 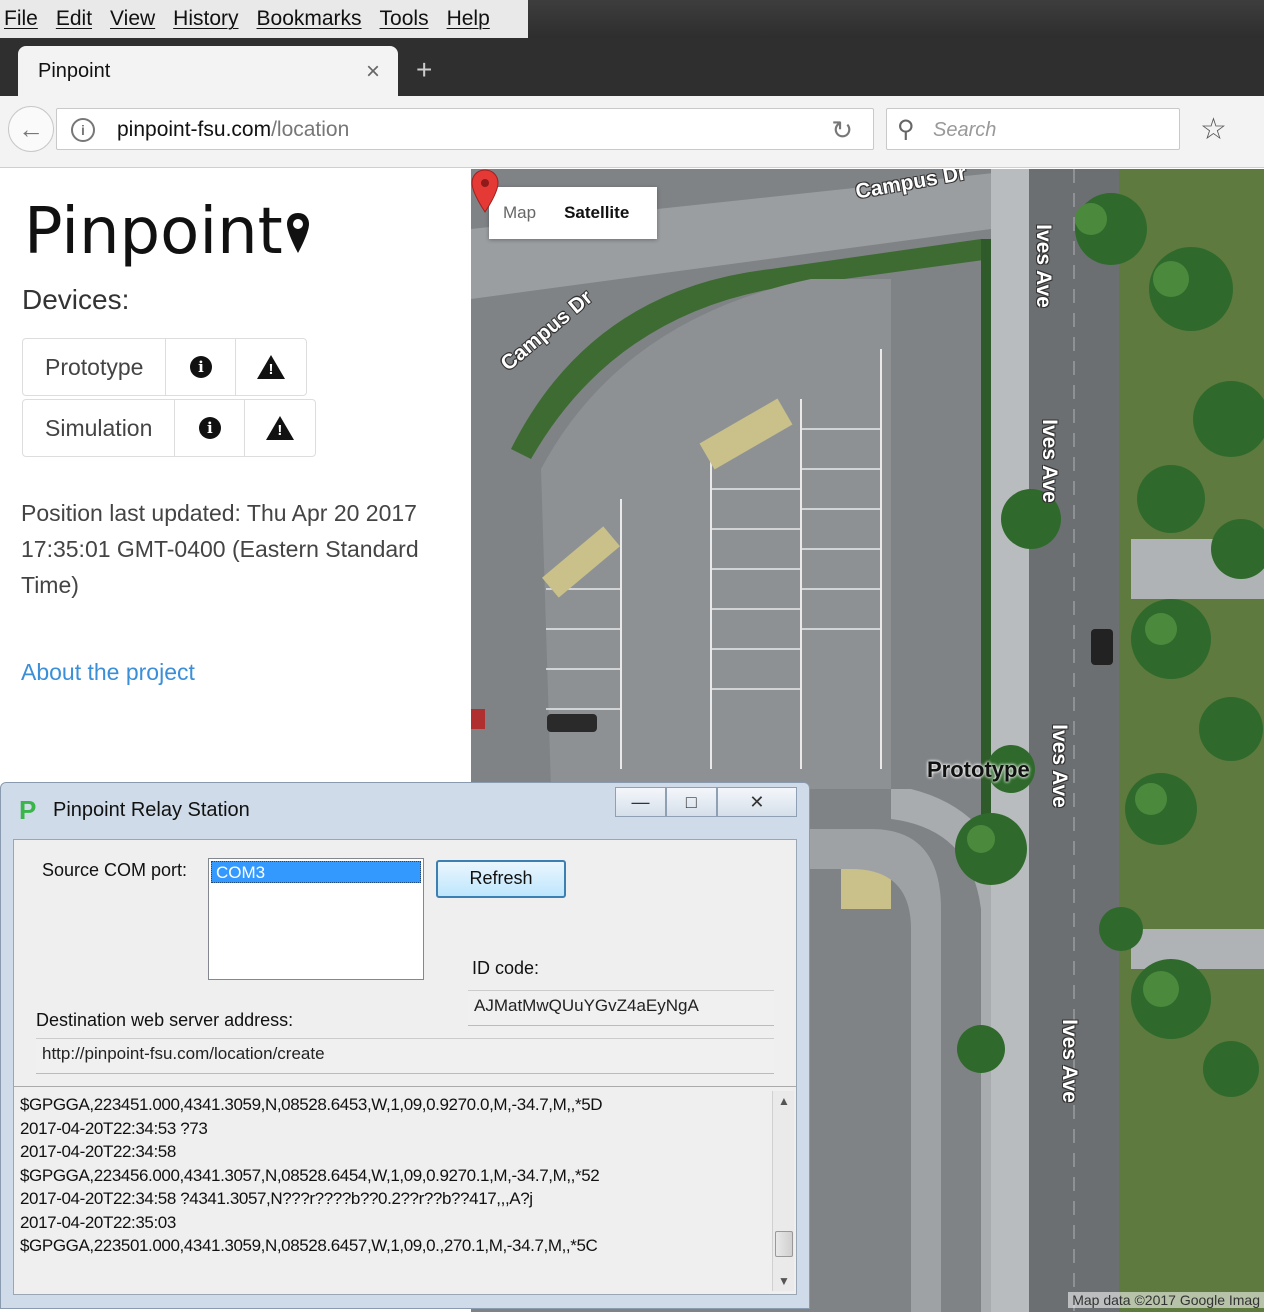 I want to click on back-arrow-icon: ←, so click(x=31, y=128).